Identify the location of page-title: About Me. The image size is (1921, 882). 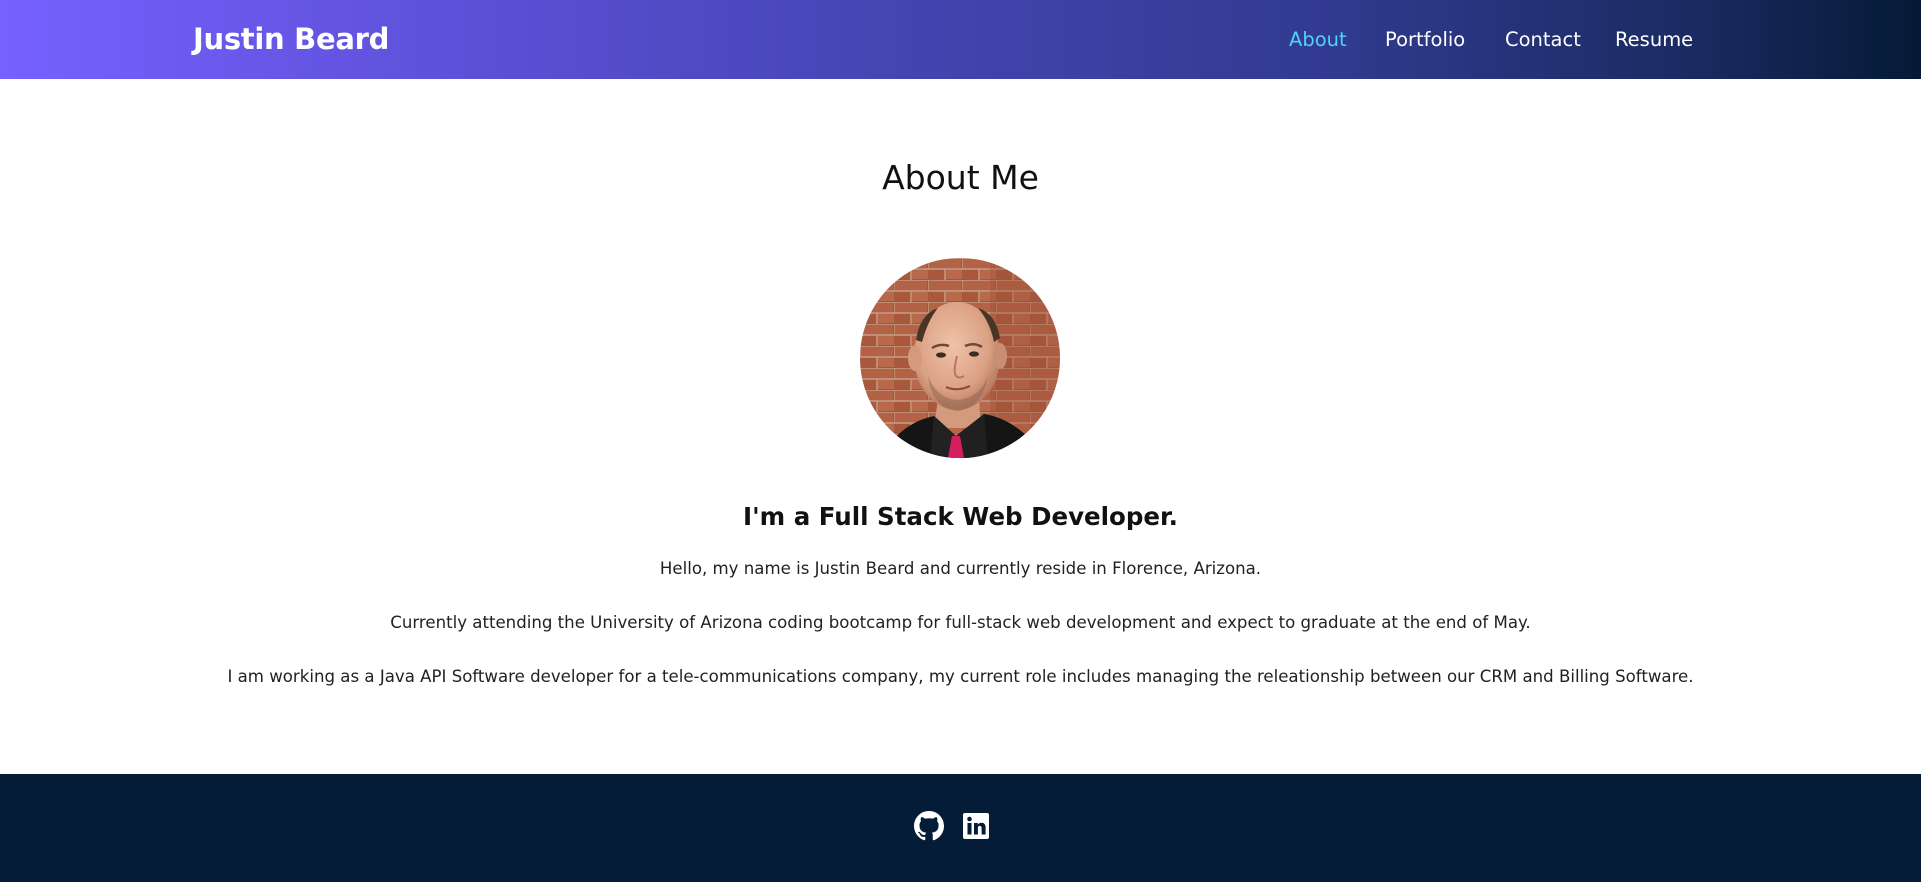
(960, 177).